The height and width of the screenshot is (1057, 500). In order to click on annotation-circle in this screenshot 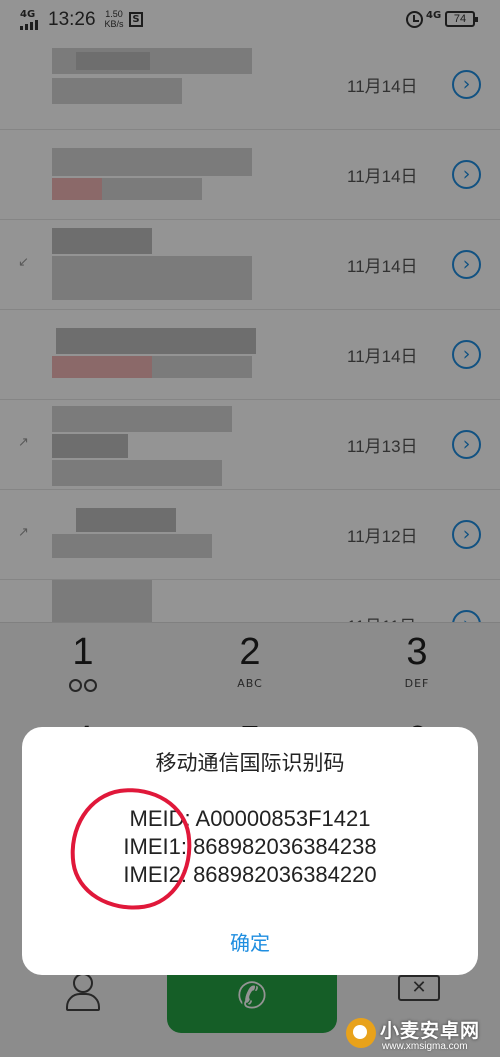, I will do `click(131, 849)`.